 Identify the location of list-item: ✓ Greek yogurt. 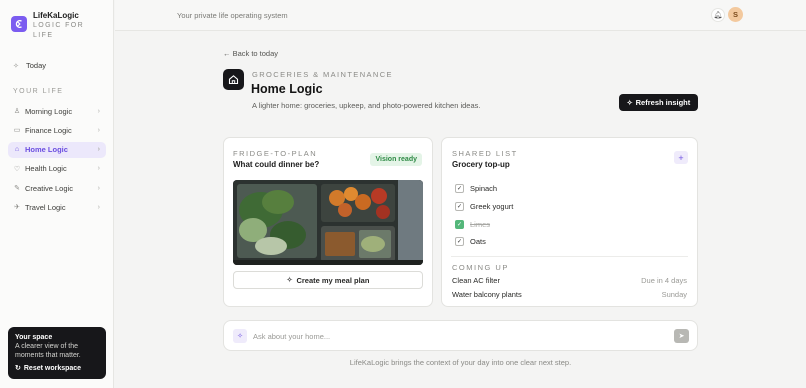
(484, 207).